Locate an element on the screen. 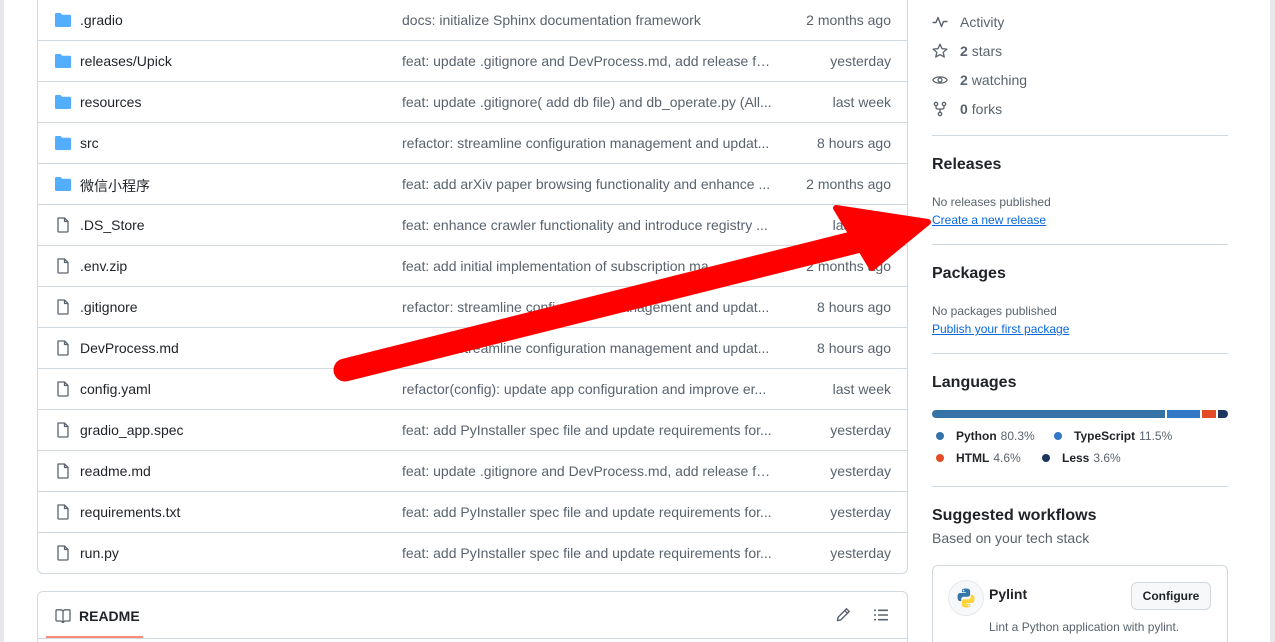 Image resolution: width=1275 pixels, height=642 pixels. pulse-icon is located at coordinates (940, 22).